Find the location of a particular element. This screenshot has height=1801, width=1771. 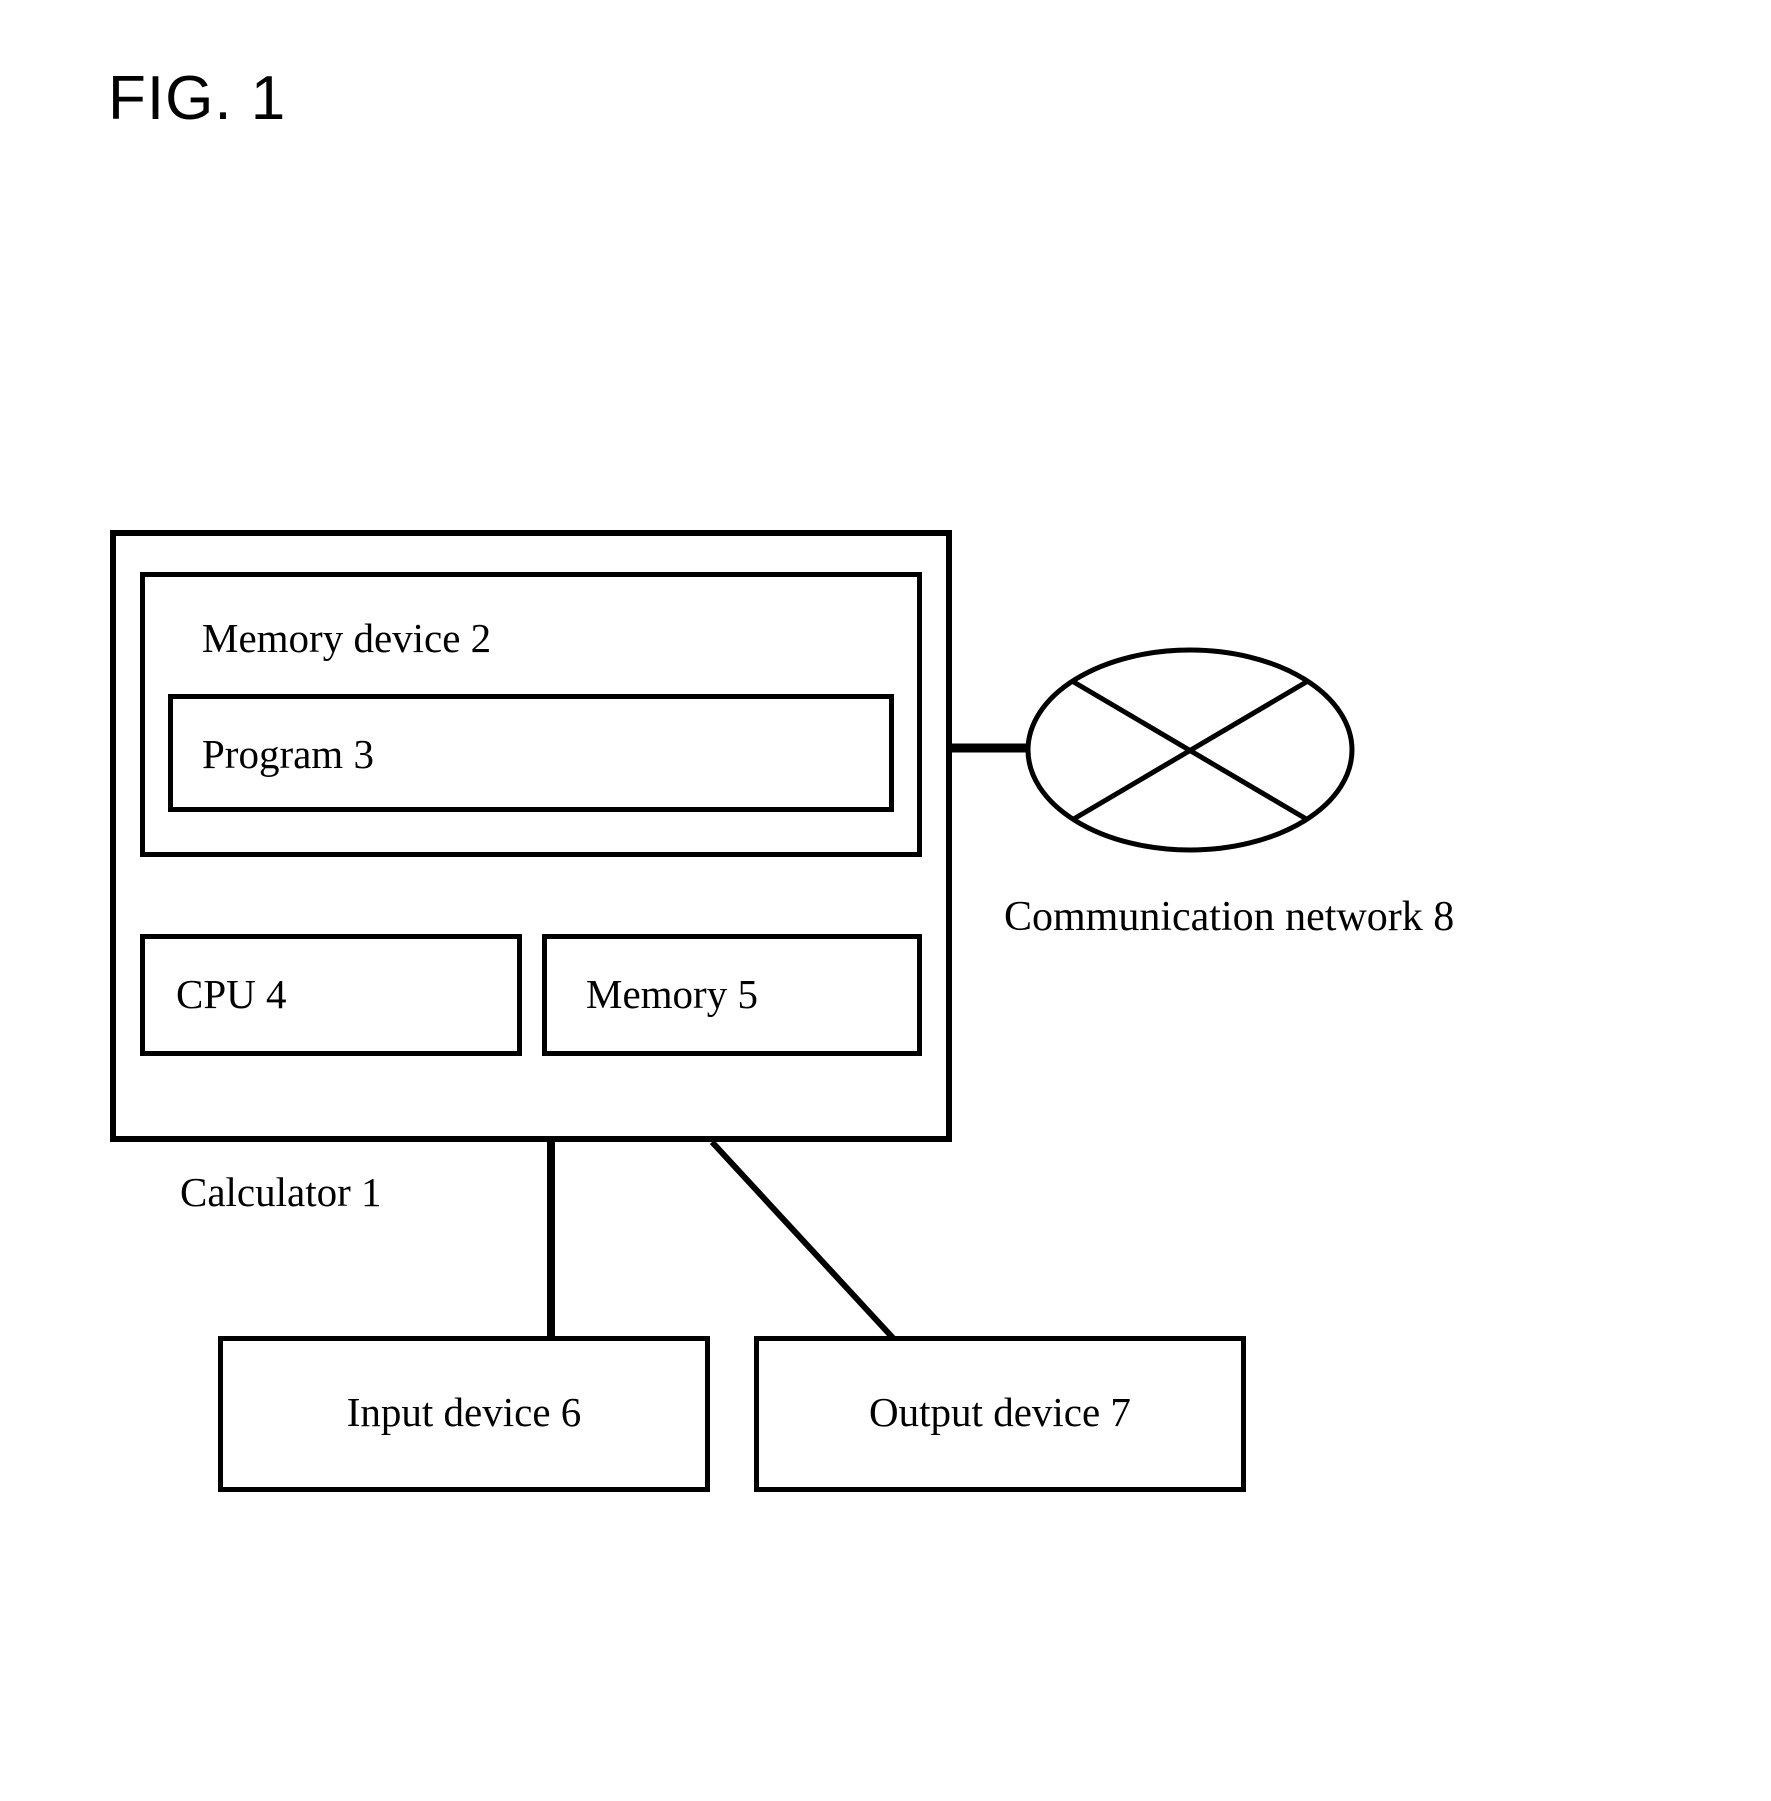

communication-network-label: Communication network 8 is located at coordinates (1229, 917).